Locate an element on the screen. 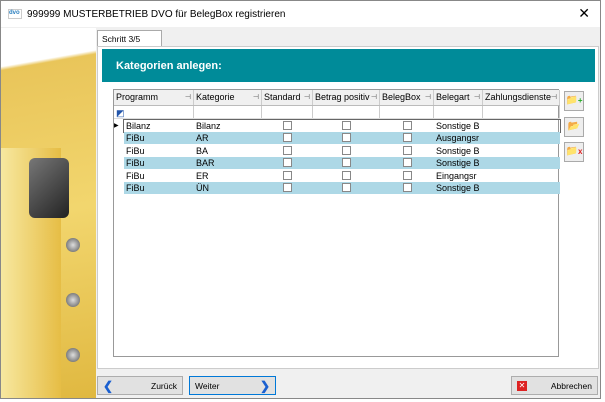 This screenshot has height=402, width=605. chevron-right-icon: ❯ is located at coordinates (264, 385).